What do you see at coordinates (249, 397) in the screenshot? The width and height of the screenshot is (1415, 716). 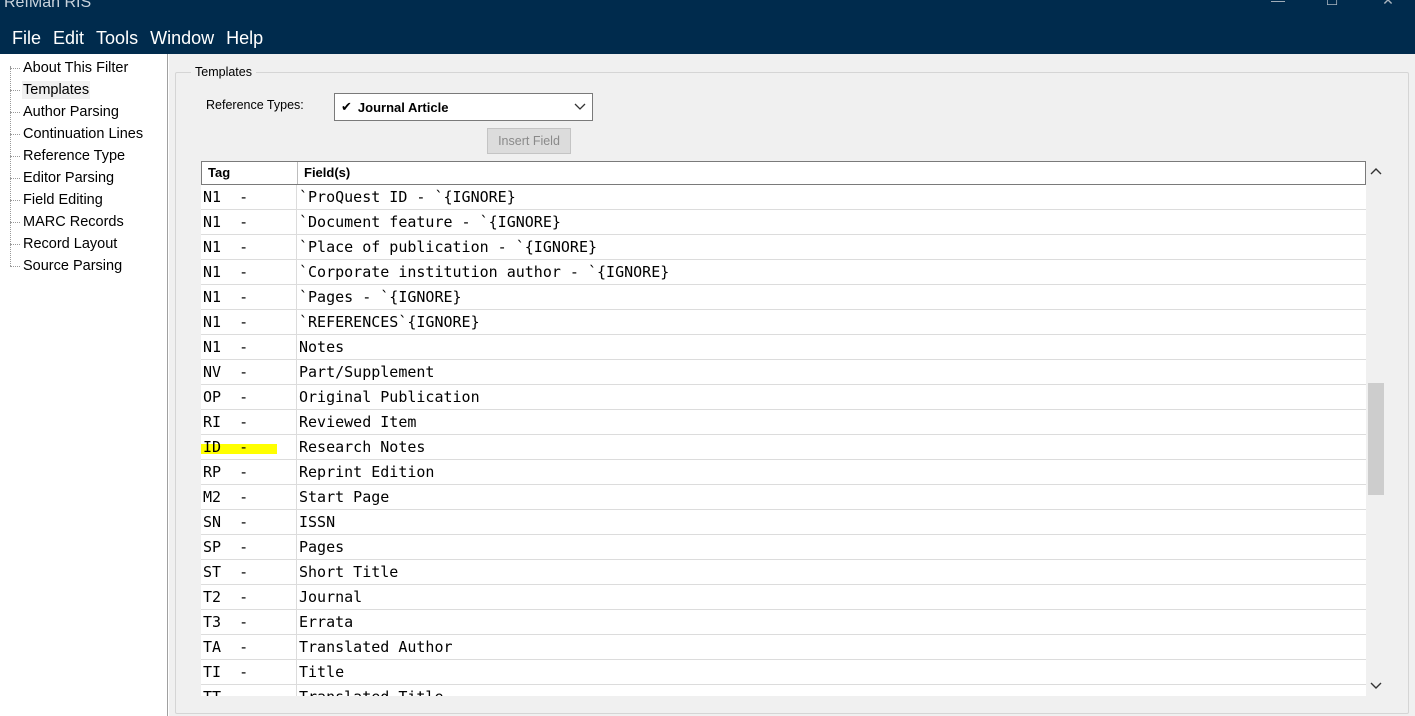 I see `row-tag: OP -` at bounding box center [249, 397].